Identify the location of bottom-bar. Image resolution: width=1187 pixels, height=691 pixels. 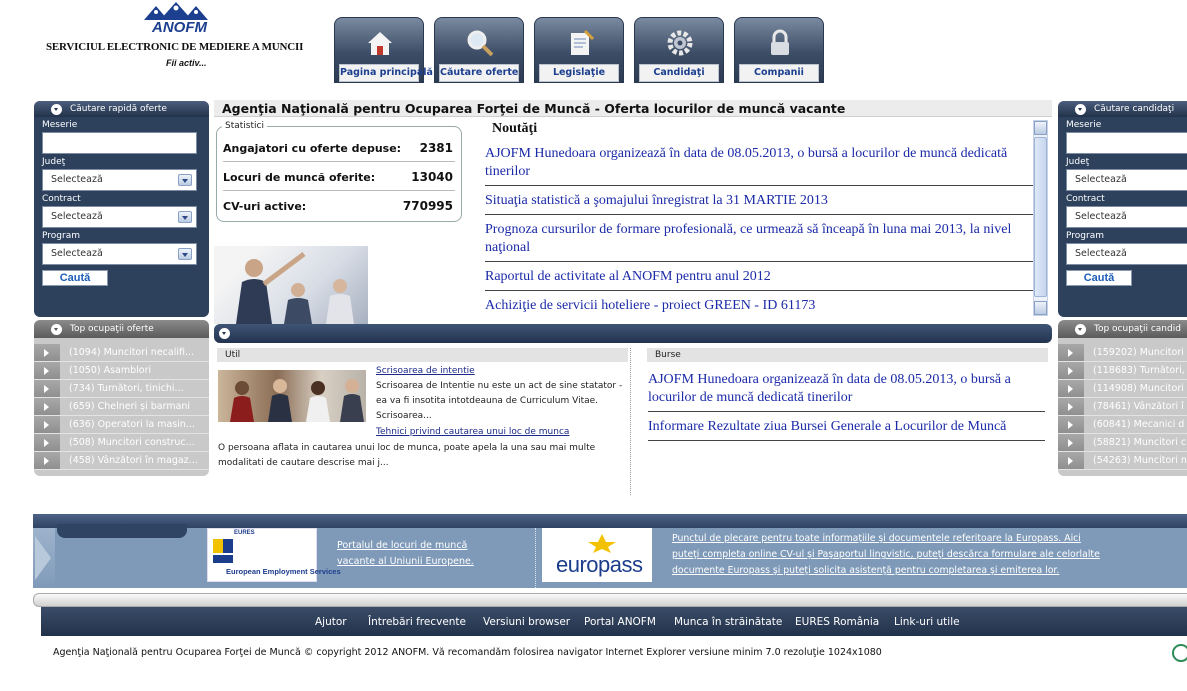
(610, 600).